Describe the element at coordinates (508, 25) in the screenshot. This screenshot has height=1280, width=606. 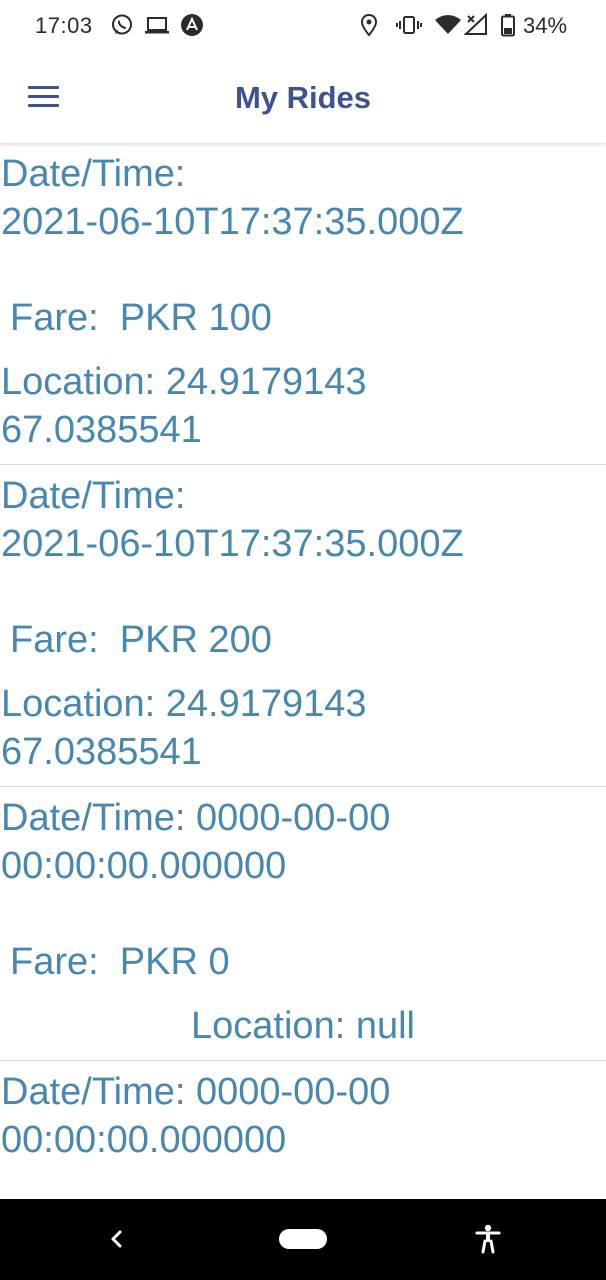
I see `battery-icon` at that location.